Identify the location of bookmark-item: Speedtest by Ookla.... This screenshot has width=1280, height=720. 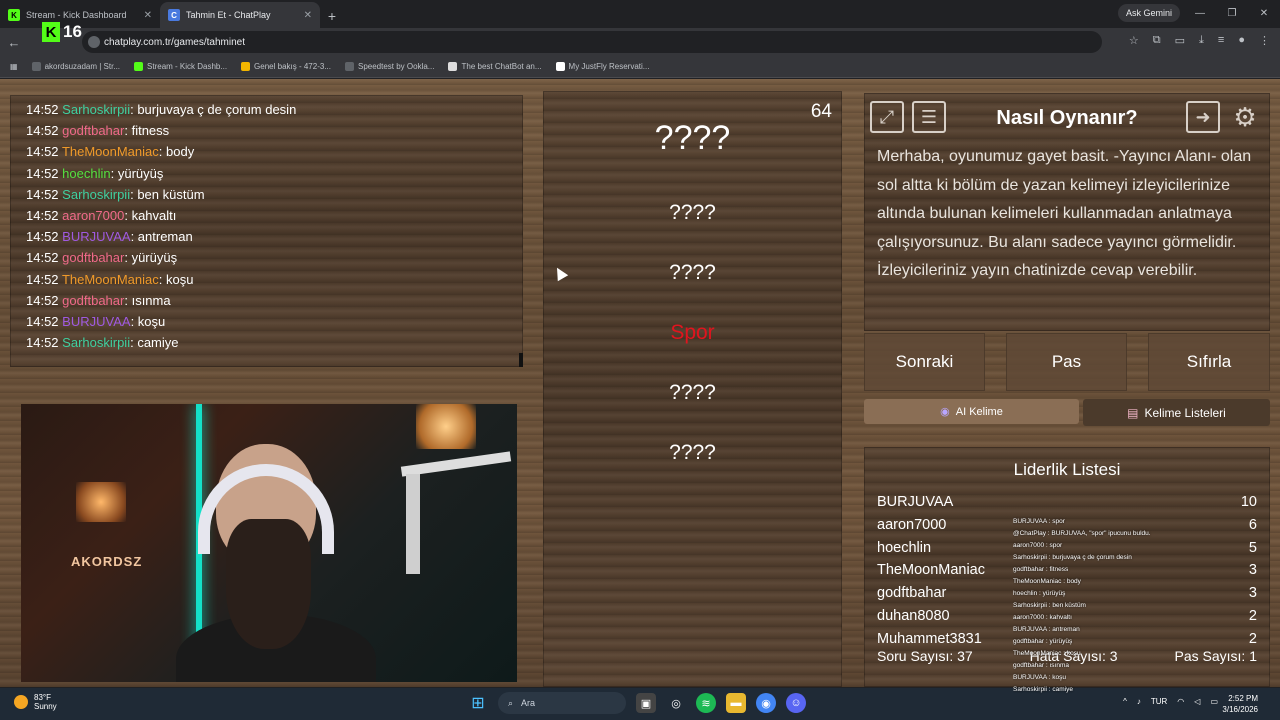
(389, 66).